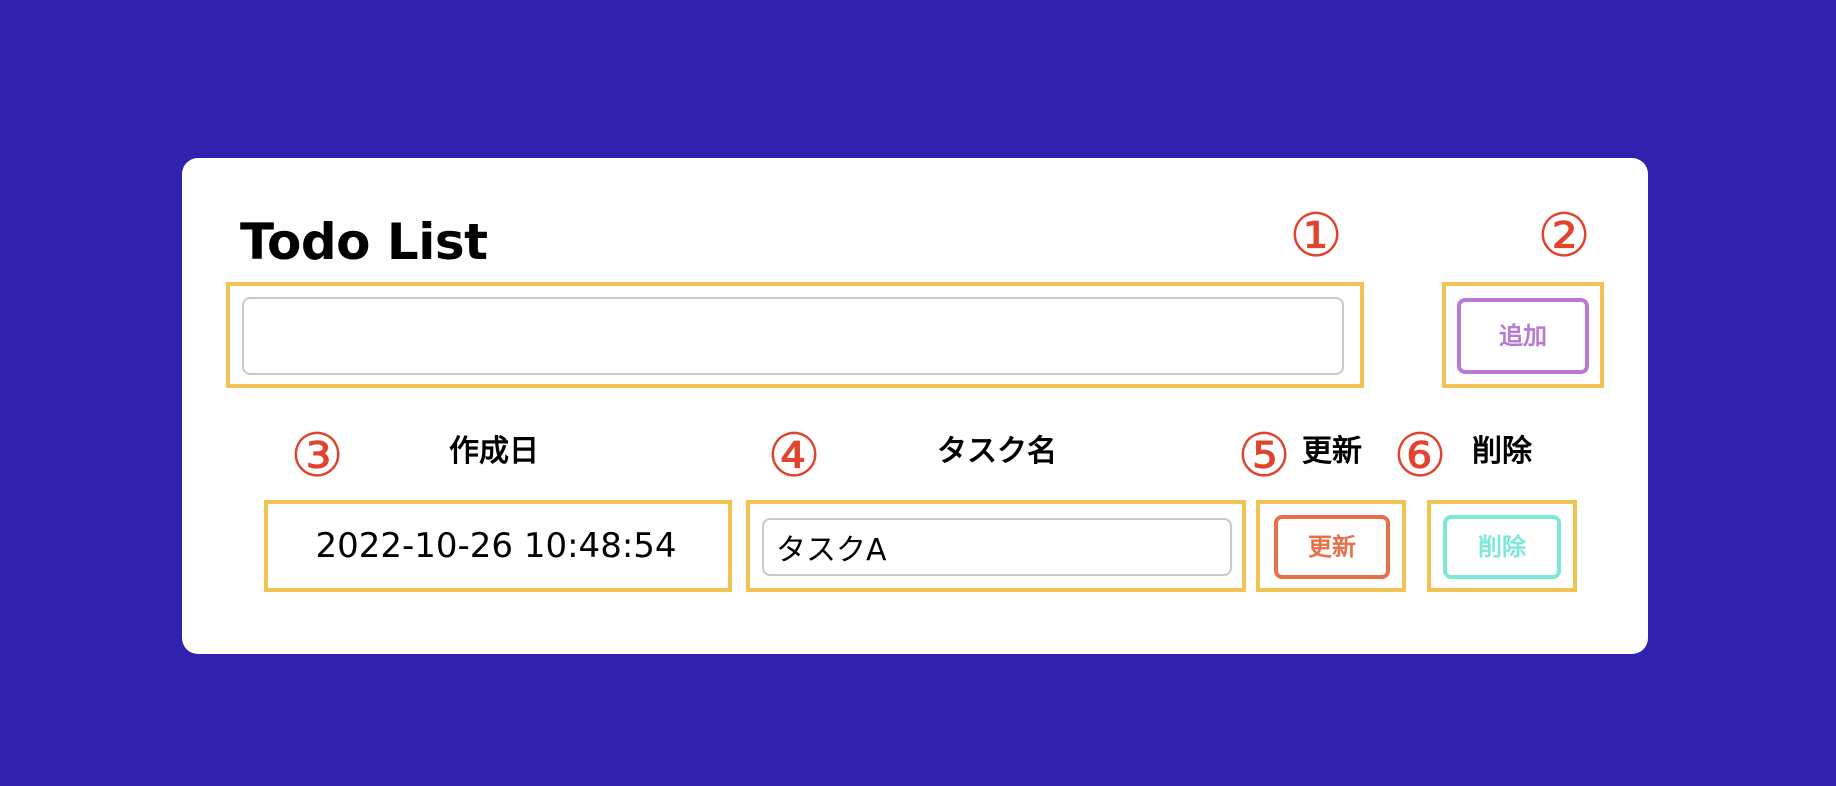 Image resolution: width=1836 pixels, height=786 pixels. Describe the element at coordinates (494, 451) in the screenshot. I see `header-created-date: 作成日` at that location.